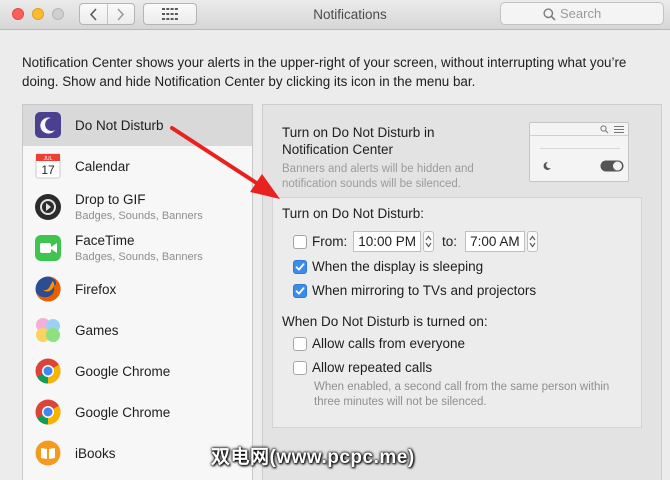  Describe the element at coordinates (350, 14) in the screenshot. I see `window-title: Notifications` at that location.